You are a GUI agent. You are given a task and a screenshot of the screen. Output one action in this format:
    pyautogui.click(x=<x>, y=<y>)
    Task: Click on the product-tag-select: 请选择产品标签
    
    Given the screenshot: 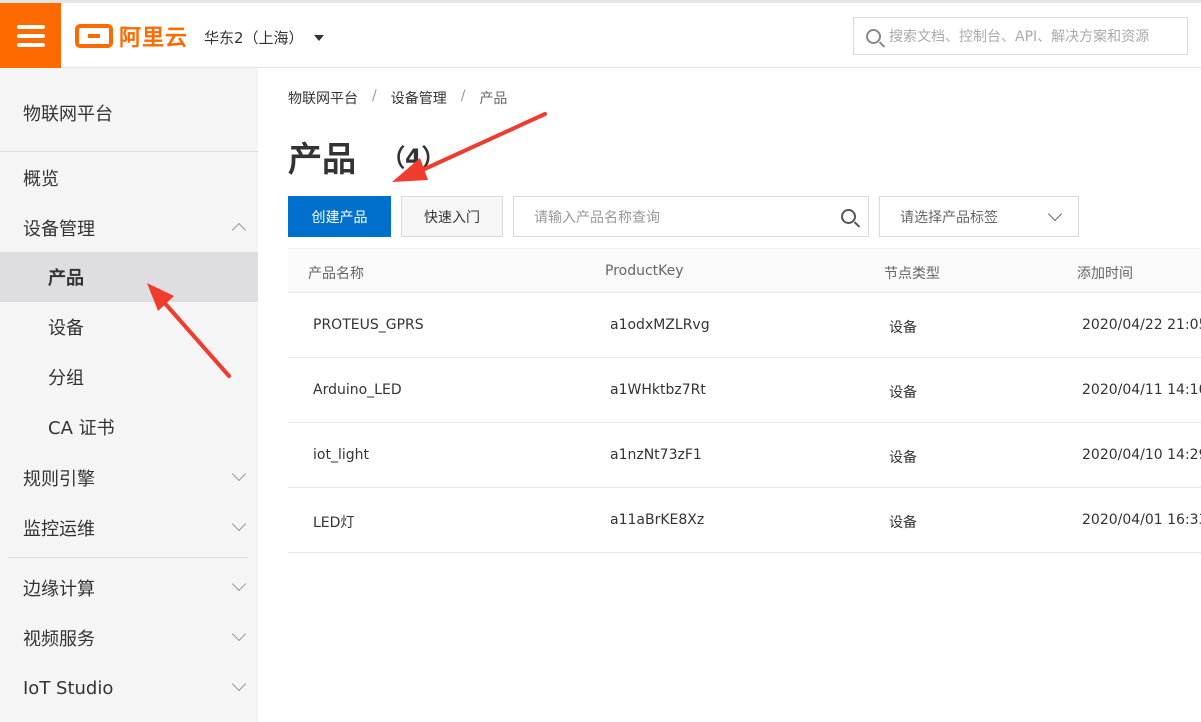 What is the action you would take?
    pyautogui.click(x=979, y=216)
    